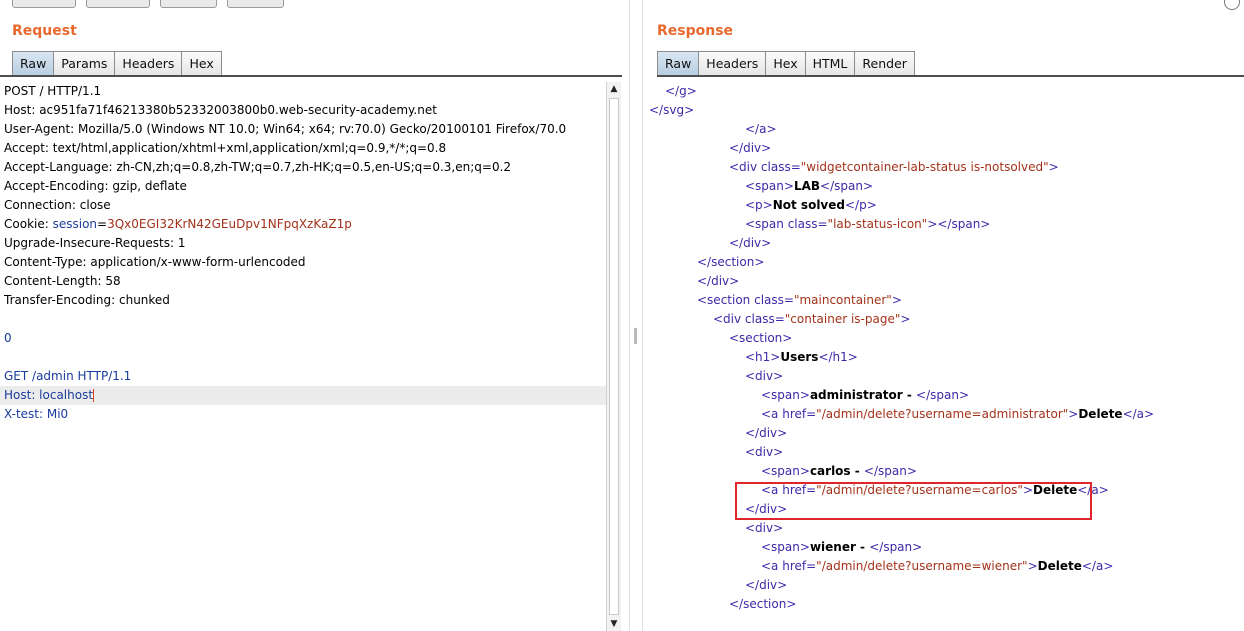 This screenshot has height=631, width=1244. What do you see at coordinates (8, 338) in the screenshot?
I see `request-line-key: 0` at bounding box center [8, 338].